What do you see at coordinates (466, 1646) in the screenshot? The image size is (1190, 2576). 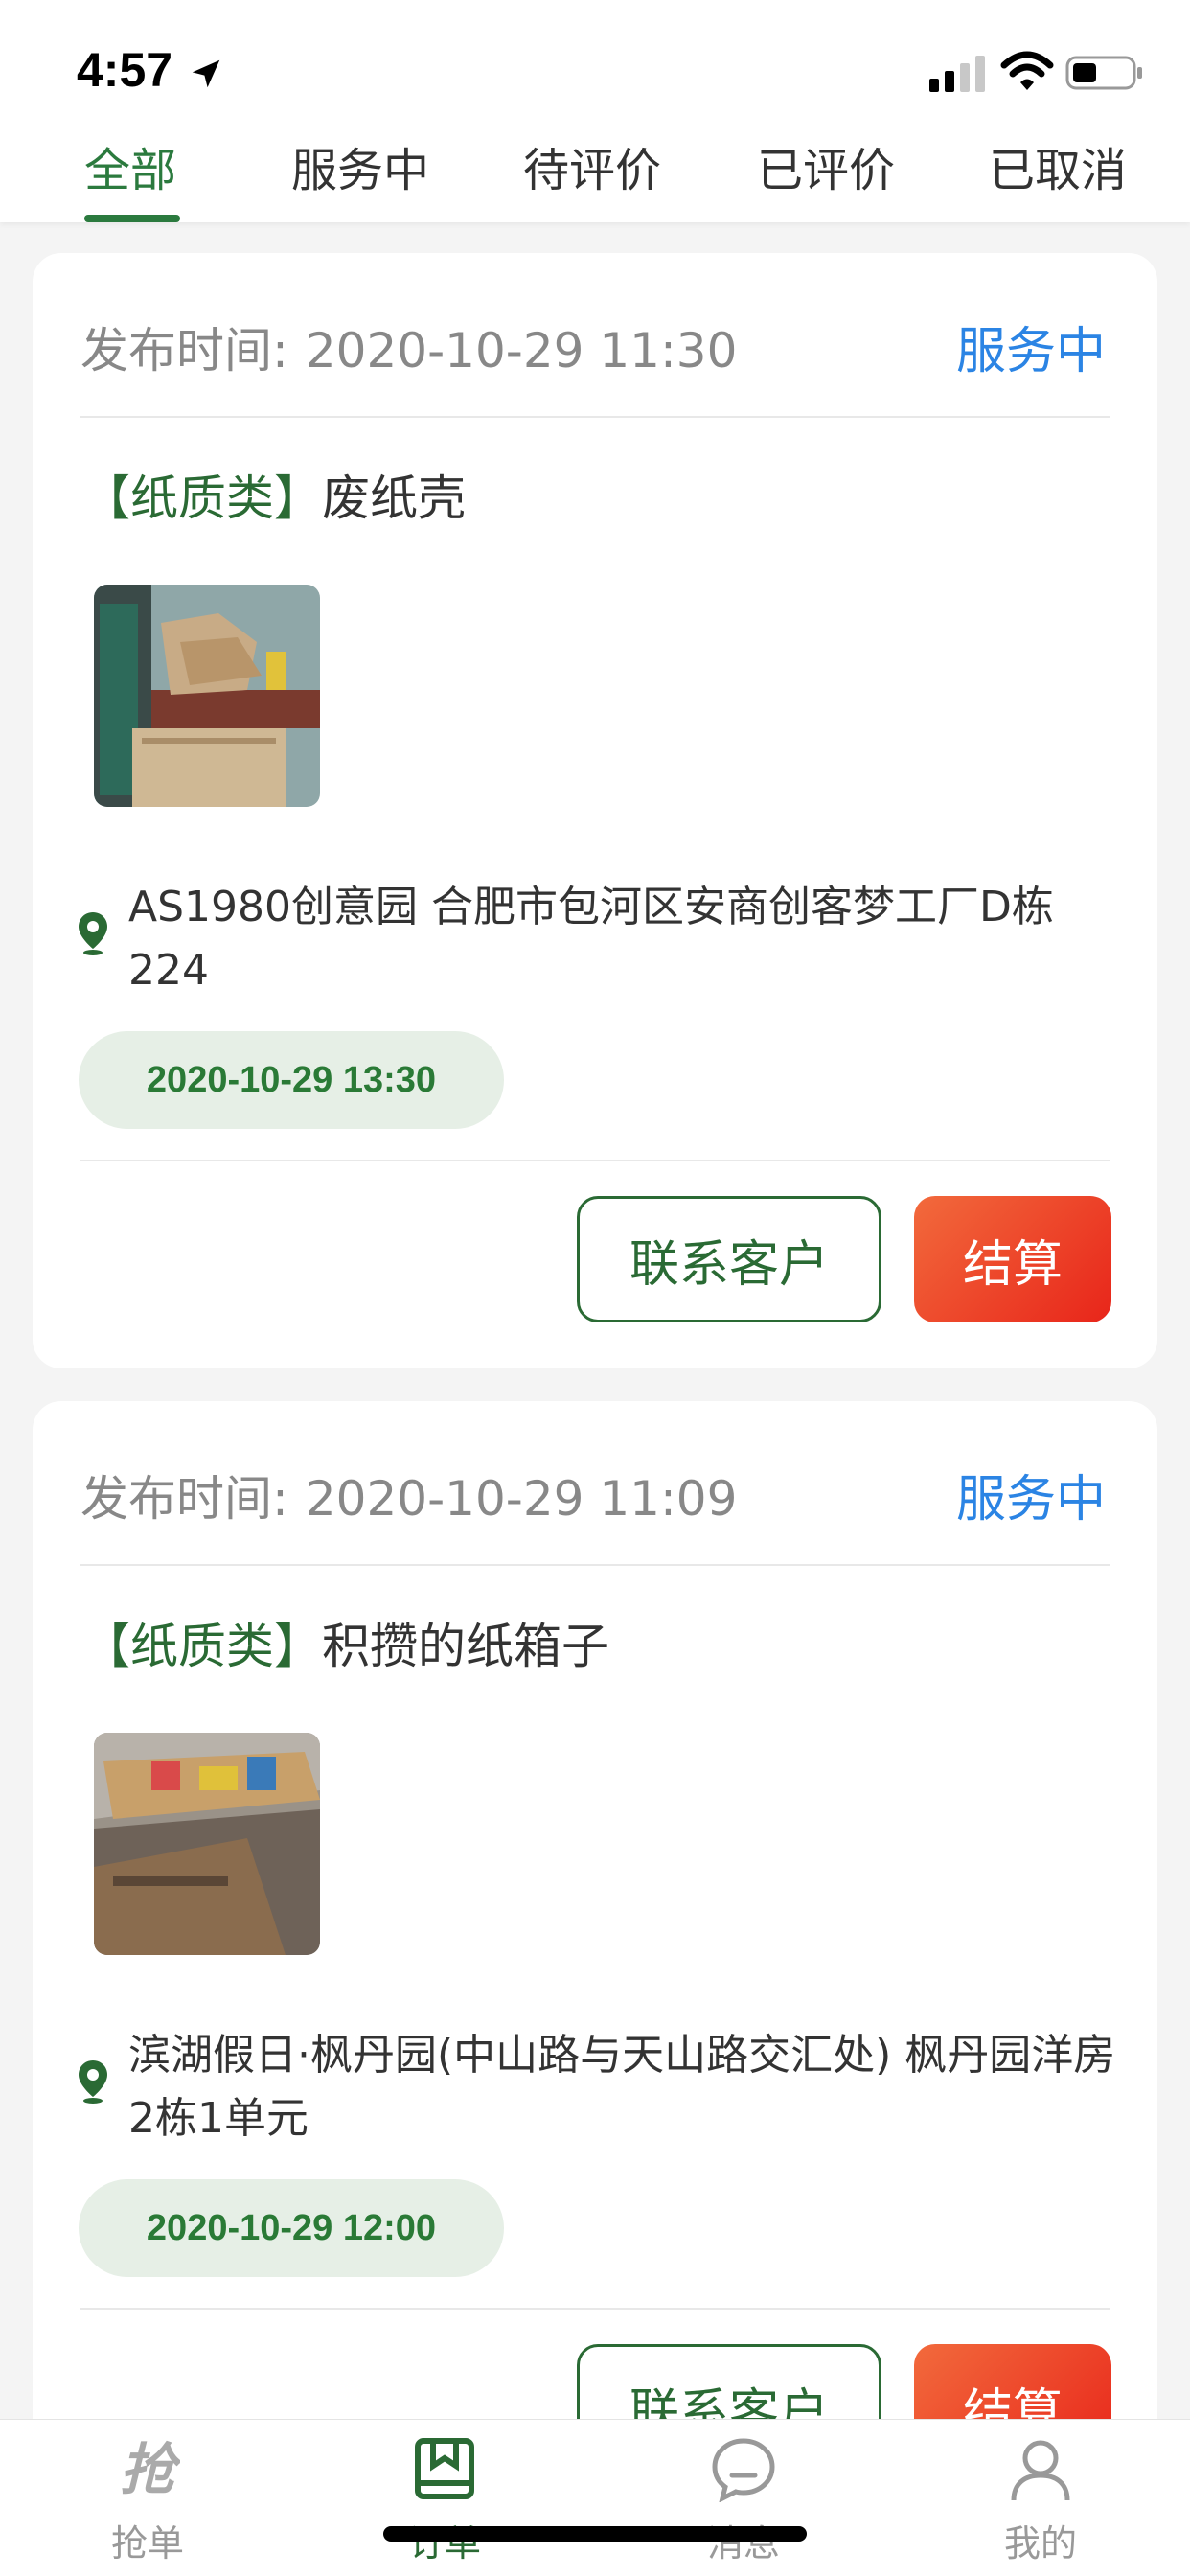 I see `order-item-name: 积攒的纸箱子` at bounding box center [466, 1646].